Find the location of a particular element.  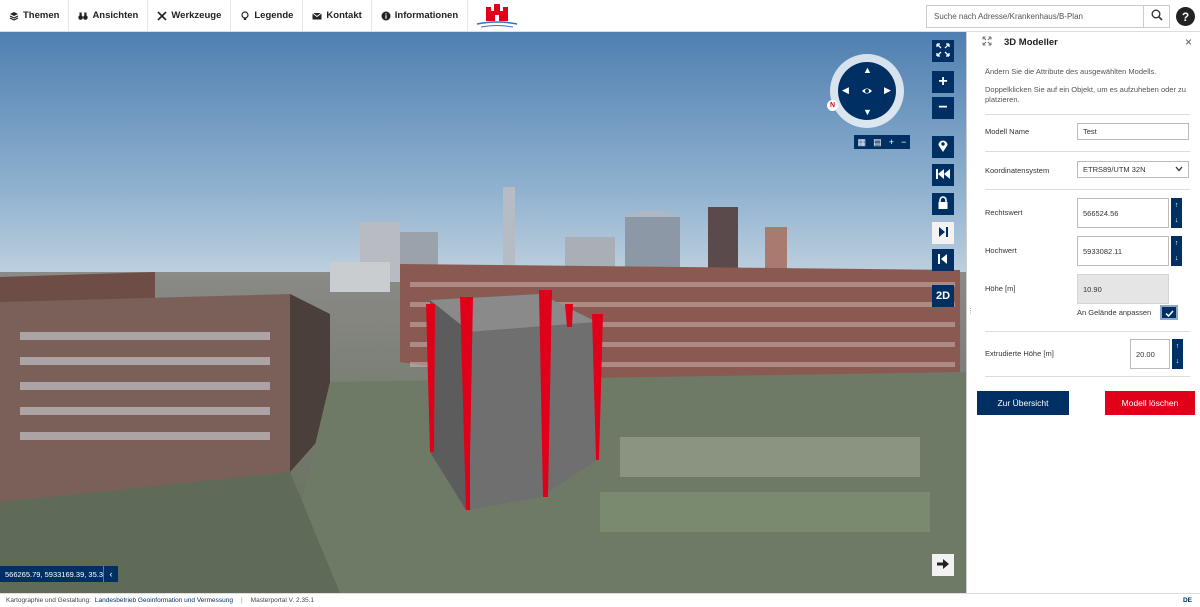

easting-input: 566524.56 is located at coordinates (1123, 213).